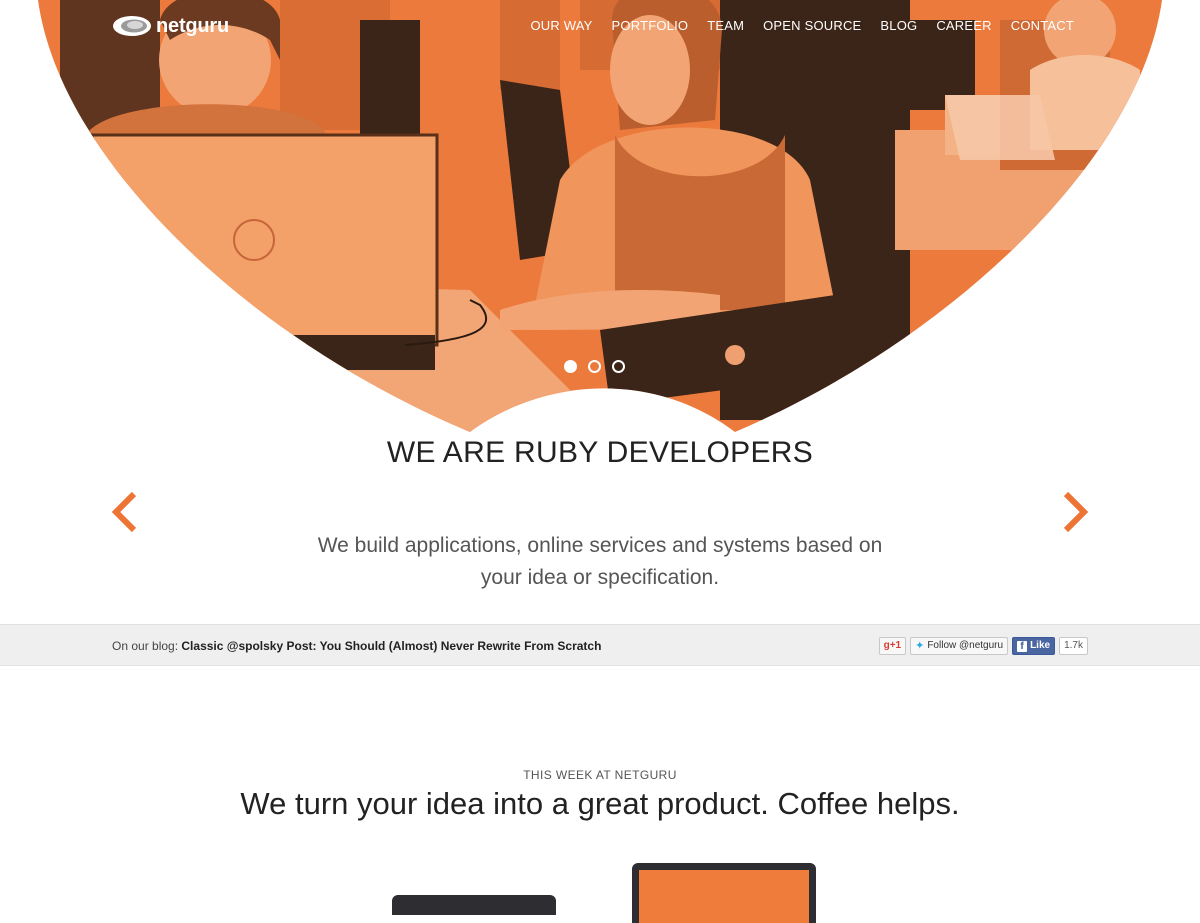 Image resolution: width=1200 pixels, height=923 pixels. What do you see at coordinates (600, 452) in the screenshot?
I see `hero-title: WE ARE RUBY DEVELOPERS` at bounding box center [600, 452].